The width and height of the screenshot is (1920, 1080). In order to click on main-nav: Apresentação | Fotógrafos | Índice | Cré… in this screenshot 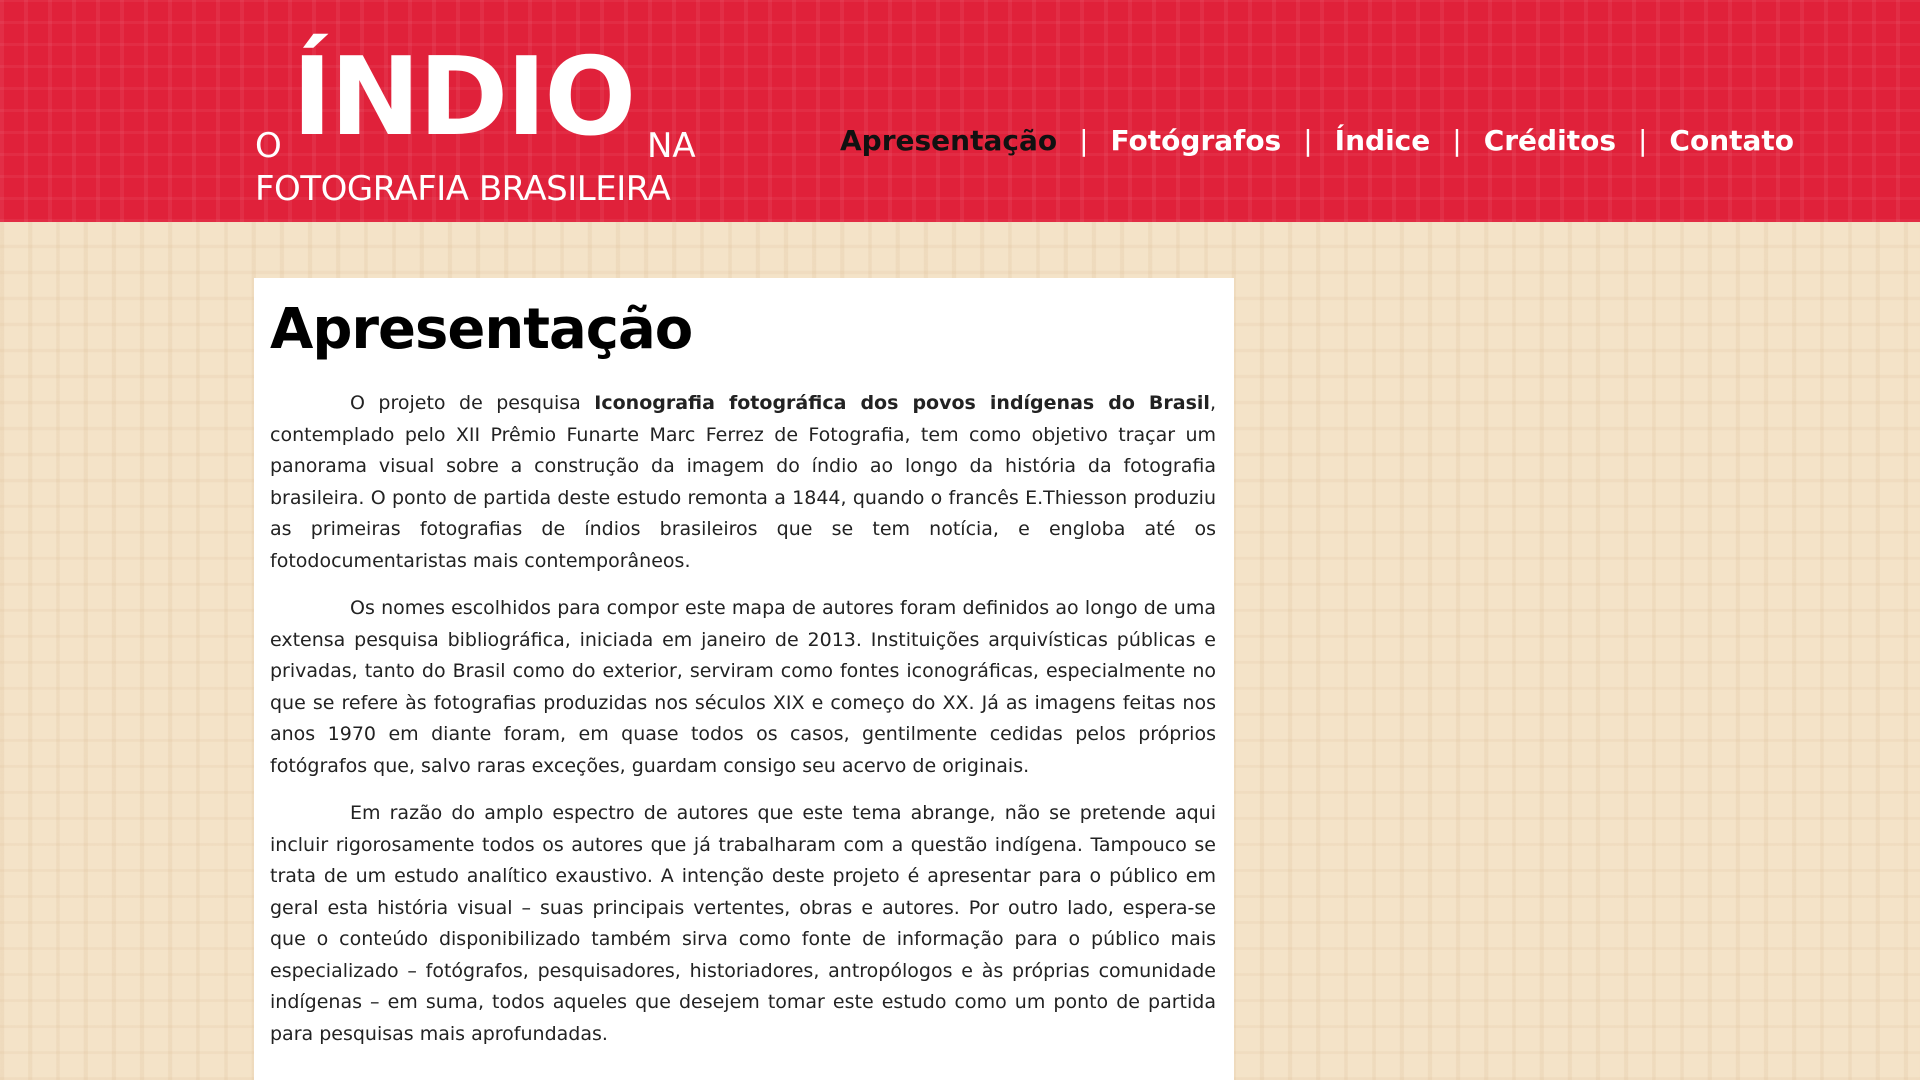, I will do `click(1317, 140)`.